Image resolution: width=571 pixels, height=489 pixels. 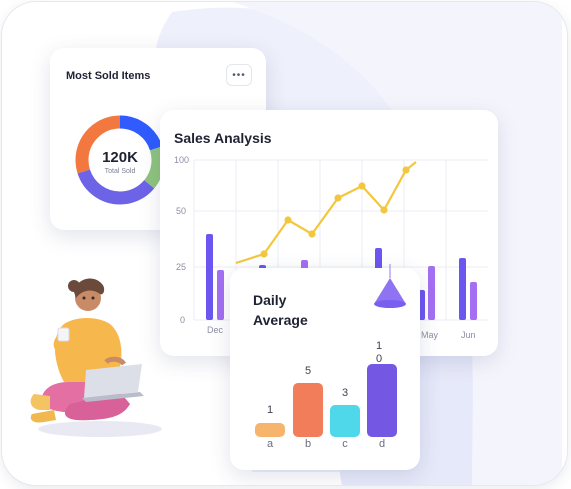 I want to click on daily-bar-c, so click(x=345, y=421).